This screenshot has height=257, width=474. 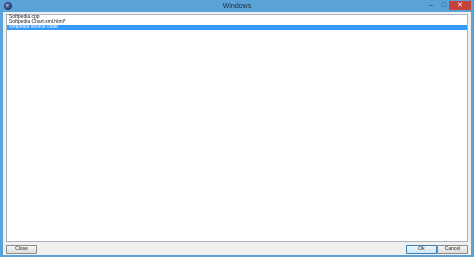 I want to click on ok-button: Ok, so click(x=421, y=249).